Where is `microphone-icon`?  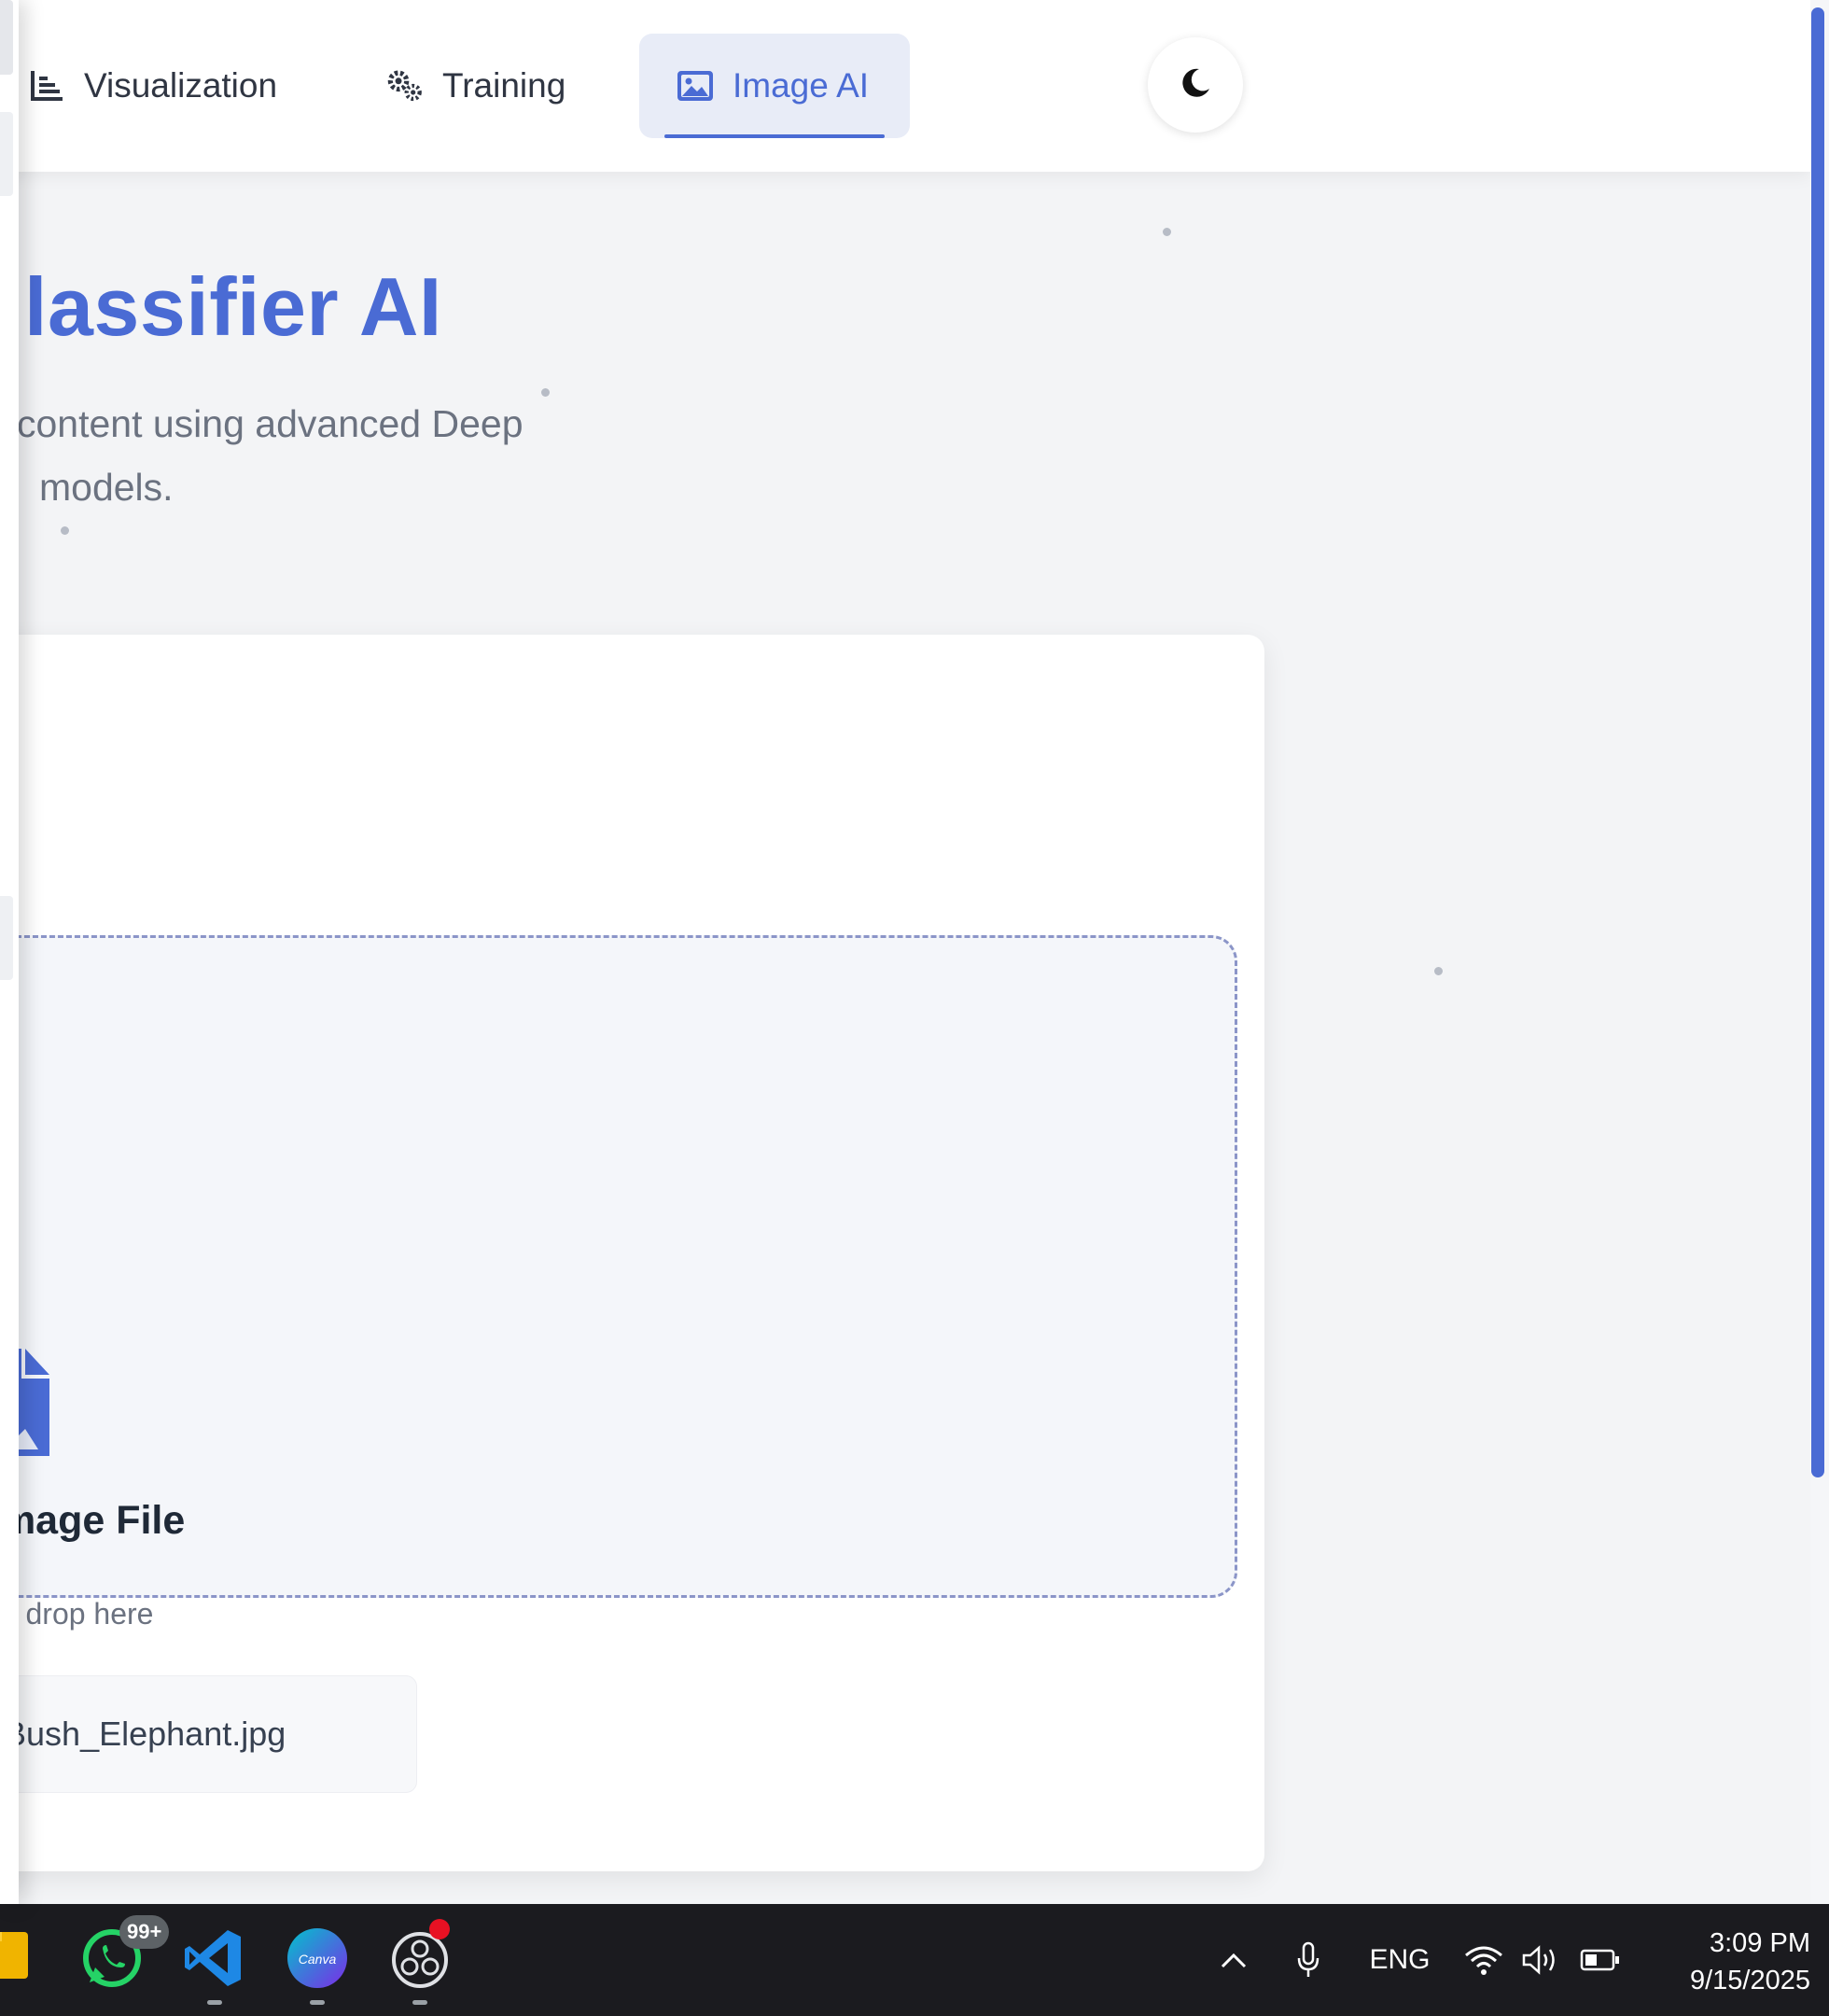
microphone-icon is located at coordinates (1309, 1960).